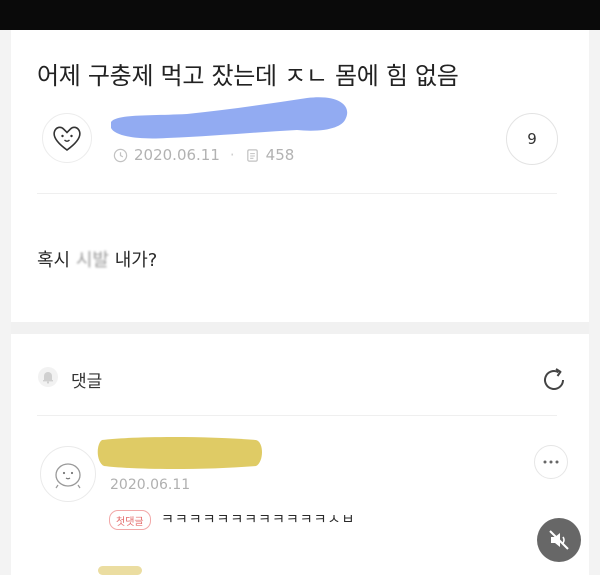  I want to click on post-meta: 2020.06.11 · 458, so click(203, 155).